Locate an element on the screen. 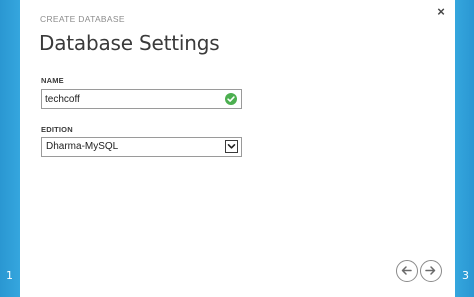  next-button is located at coordinates (431, 271).